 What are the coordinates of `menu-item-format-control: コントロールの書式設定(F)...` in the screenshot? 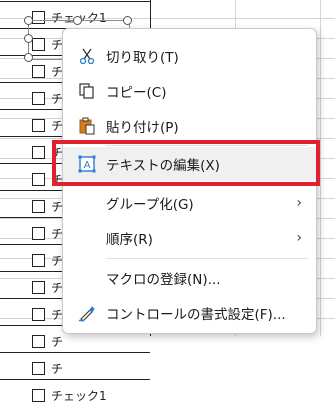 It's located at (189, 313).